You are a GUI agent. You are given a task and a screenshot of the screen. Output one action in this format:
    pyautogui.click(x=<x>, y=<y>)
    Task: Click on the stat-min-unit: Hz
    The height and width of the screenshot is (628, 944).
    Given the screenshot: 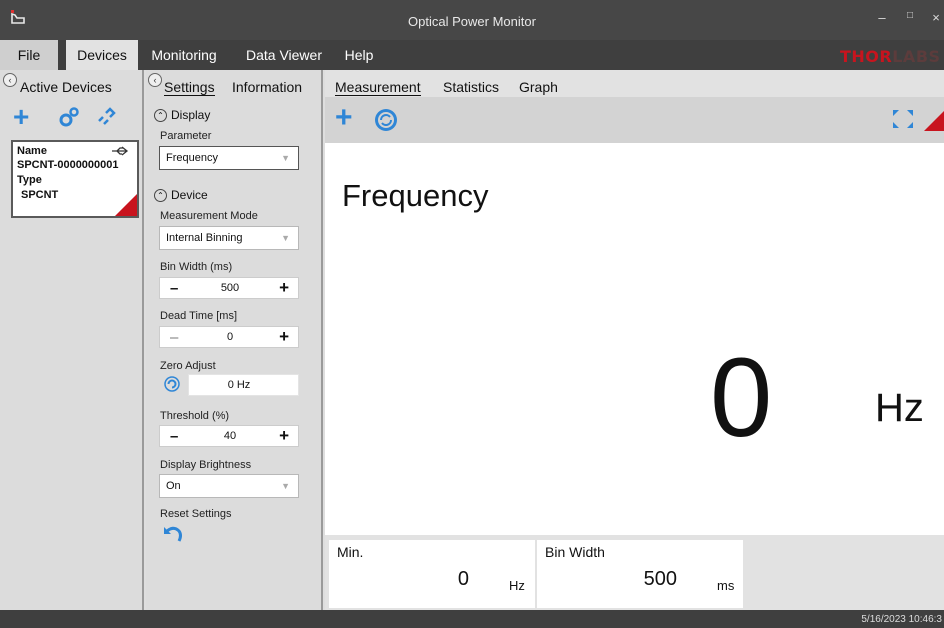 What is the action you would take?
    pyautogui.click(x=517, y=585)
    